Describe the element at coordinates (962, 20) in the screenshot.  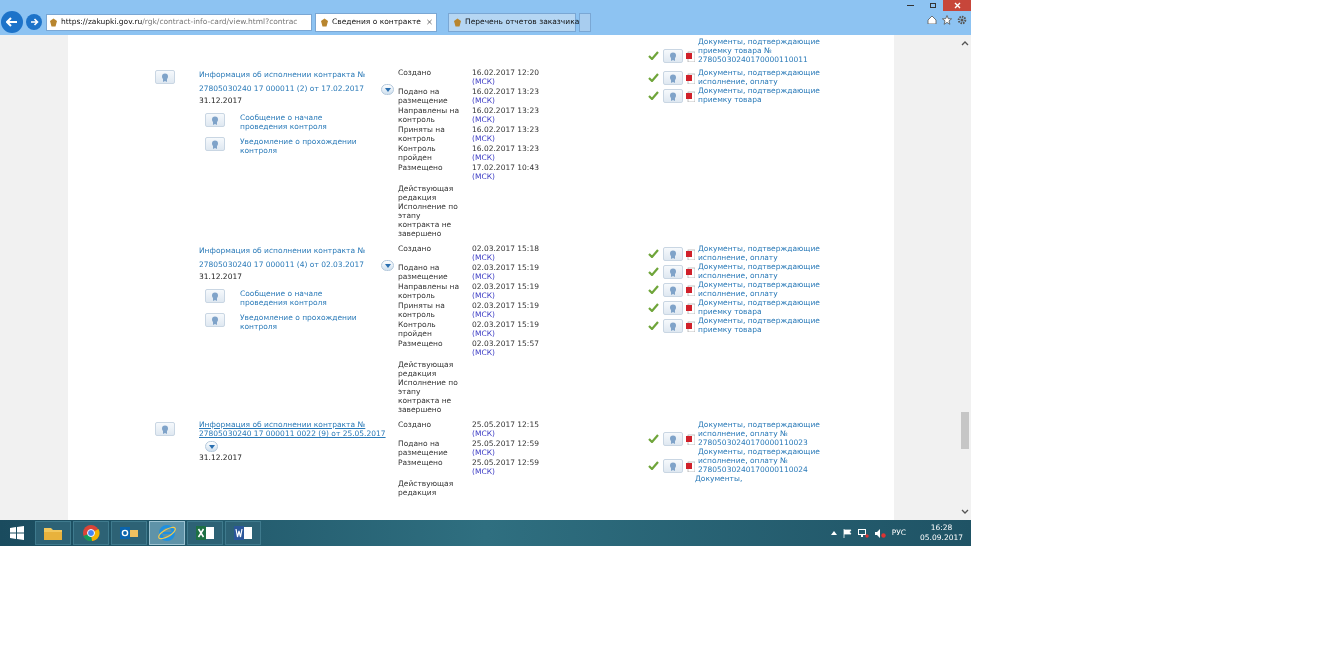
I see `settings-icon` at that location.